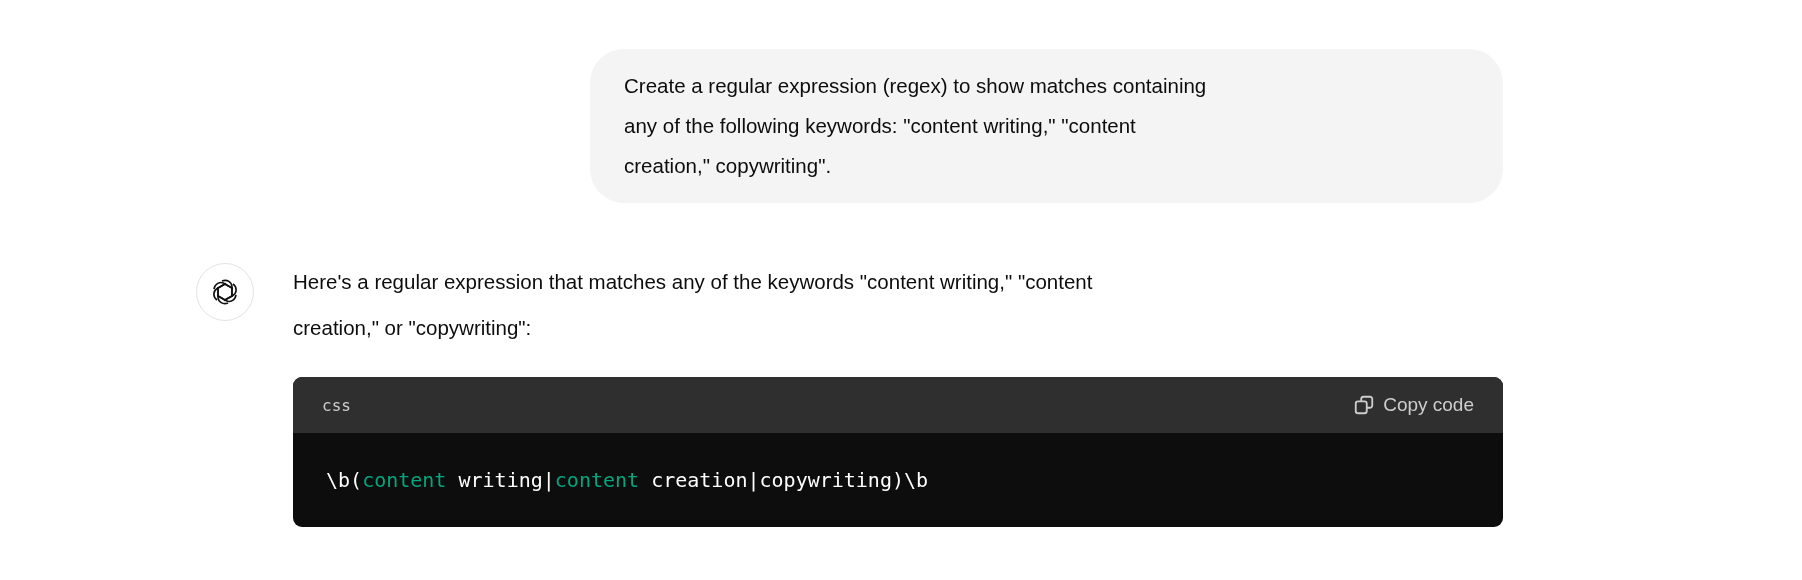 The width and height of the screenshot is (1802, 580). Describe the element at coordinates (693, 282) in the screenshot. I see `message-text: Here's a regular expression that matches any of the keywords "content writing," "content` at that location.